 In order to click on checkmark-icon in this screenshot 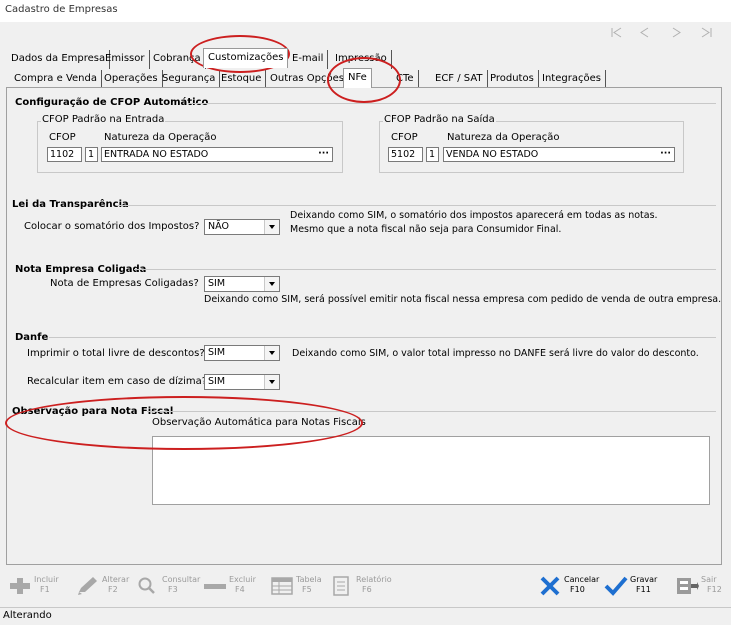, I will do `click(616, 586)`.